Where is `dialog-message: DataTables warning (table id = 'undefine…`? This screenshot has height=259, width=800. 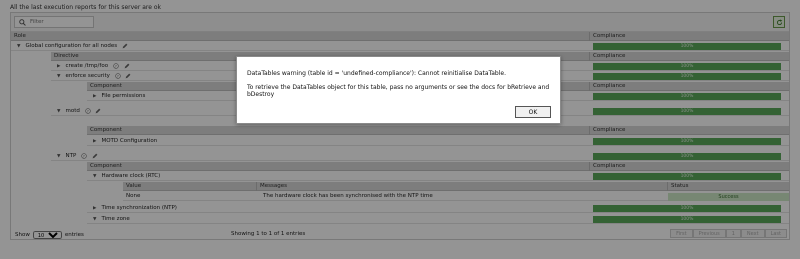
dialog-message: DataTables warning (table id = 'undefine… is located at coordinates (376, 73).